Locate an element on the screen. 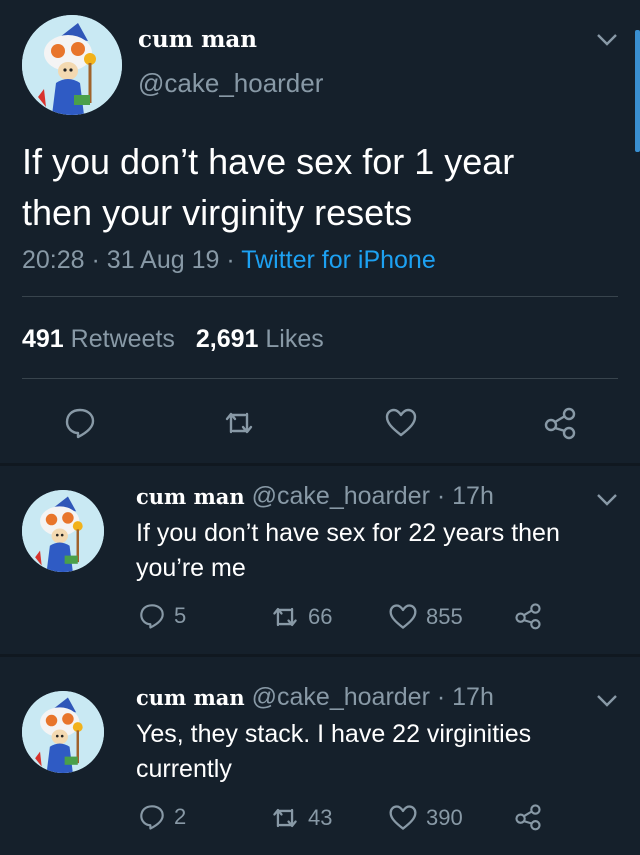 Image resolution: width=640 pixels, height=855 pixels. like-count: 390 is located at coordinates (444, 817).